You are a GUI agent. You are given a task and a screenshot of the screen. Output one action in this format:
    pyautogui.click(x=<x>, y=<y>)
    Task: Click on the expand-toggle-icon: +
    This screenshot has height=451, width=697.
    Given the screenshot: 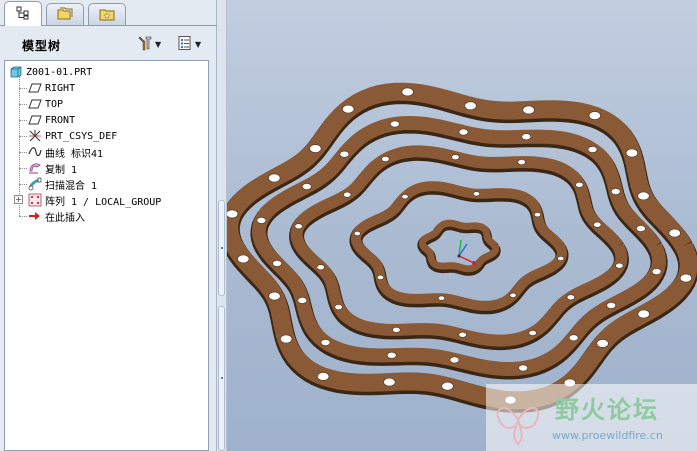 What is the action you would take?
    pyautogui.click(x=18, y=199)
    